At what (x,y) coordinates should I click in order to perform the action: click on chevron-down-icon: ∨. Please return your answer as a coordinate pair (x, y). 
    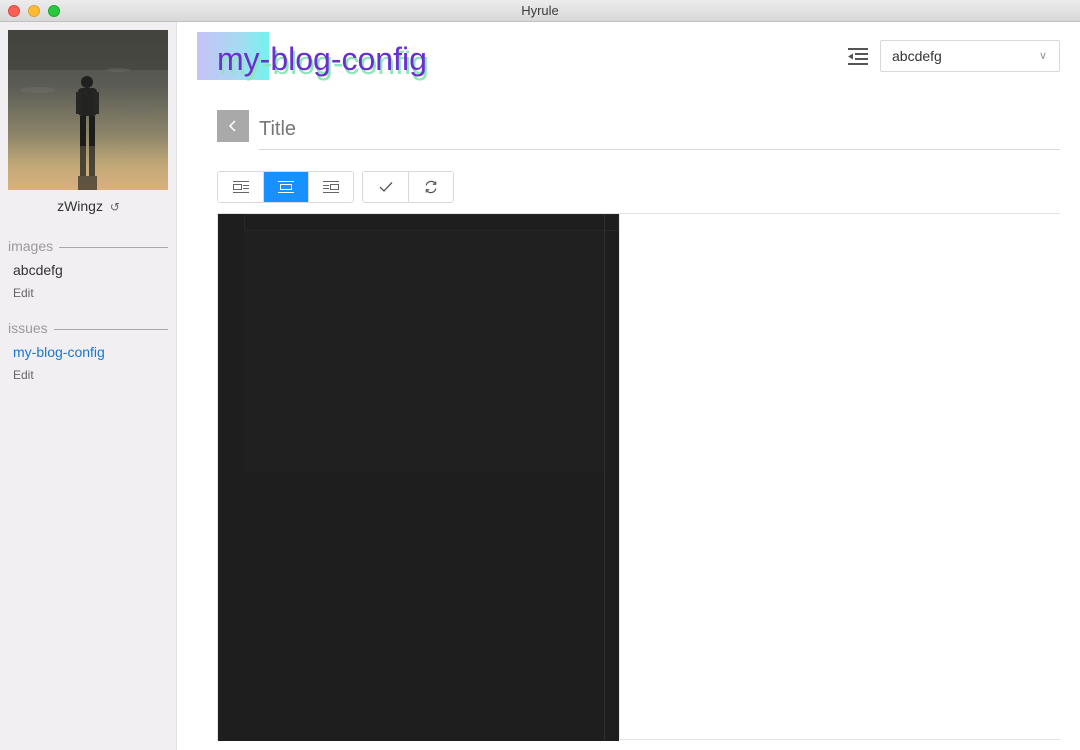
    Looking at the image, I should click on (1042, 56).